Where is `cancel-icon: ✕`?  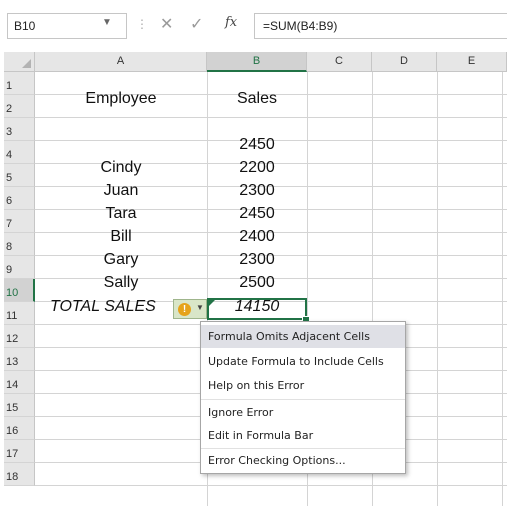 cancel-icon: ✕ is located at coordinates (166, 24).